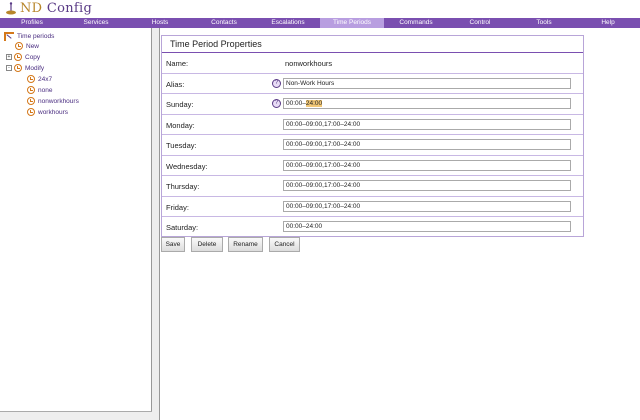  Describe the element at coordinates (284, 244) in the screenshot. I see `cancel-button: Cancel` at that location.